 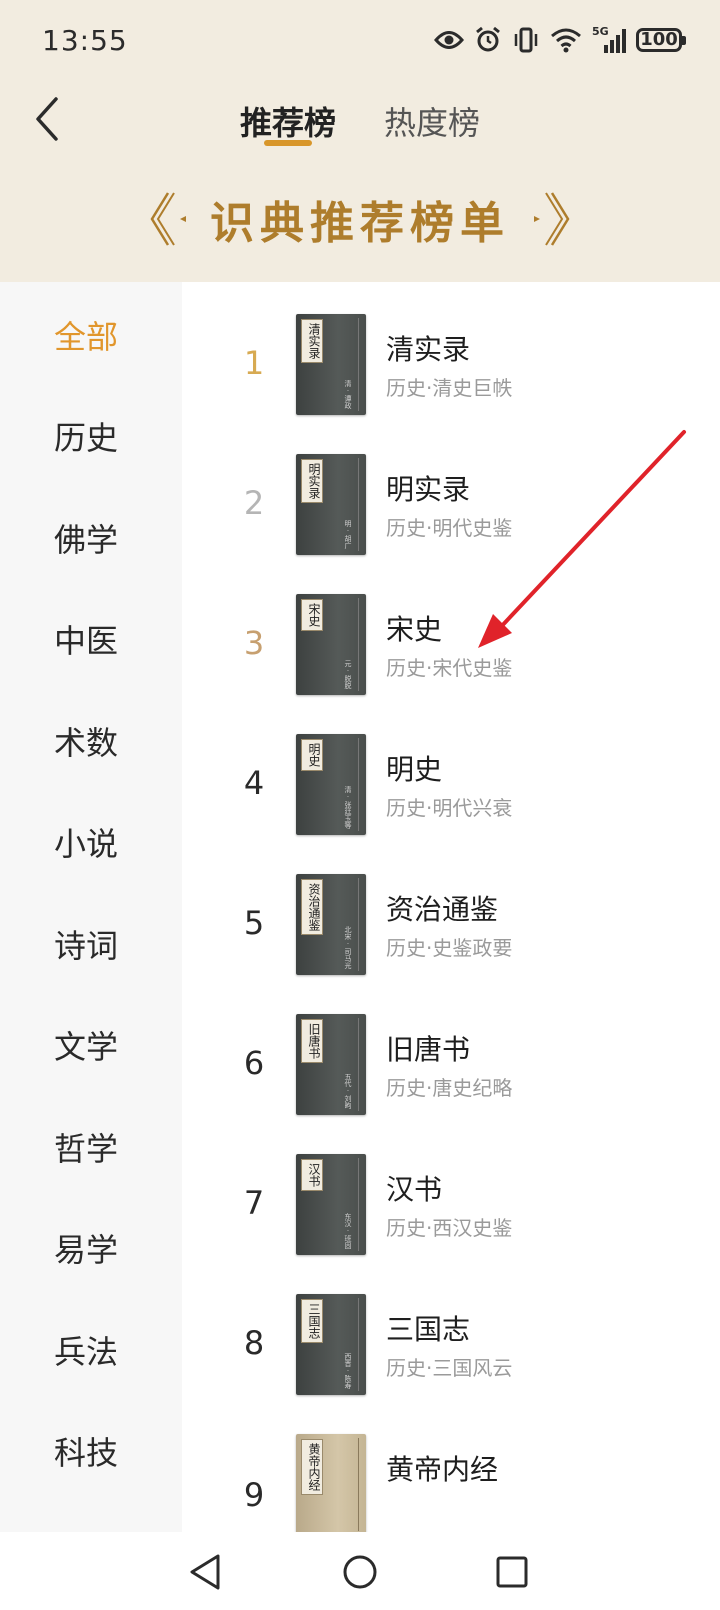 What do you see at coordinates (348, 947) in the screenshot?
I see `cover-author: 北宋·司马光` at bounding box center [348, 947].